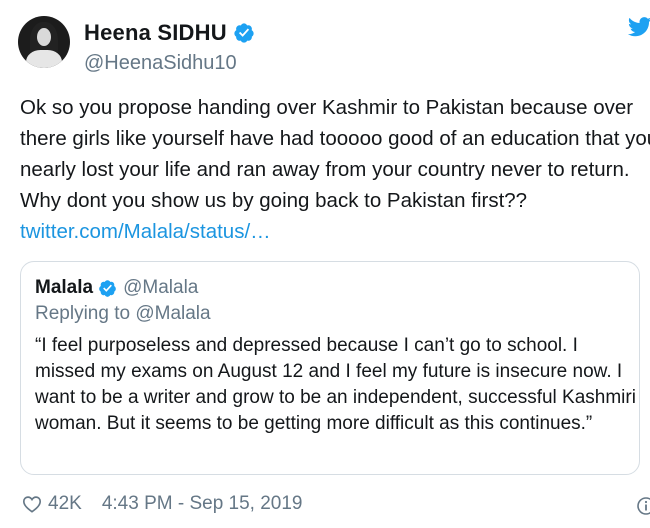 The height and width of the screenshot is (528, 650). Describe the element at coordinates (64, 288) in the screenshot. I see `quoted-display-name: Malala` at that location.